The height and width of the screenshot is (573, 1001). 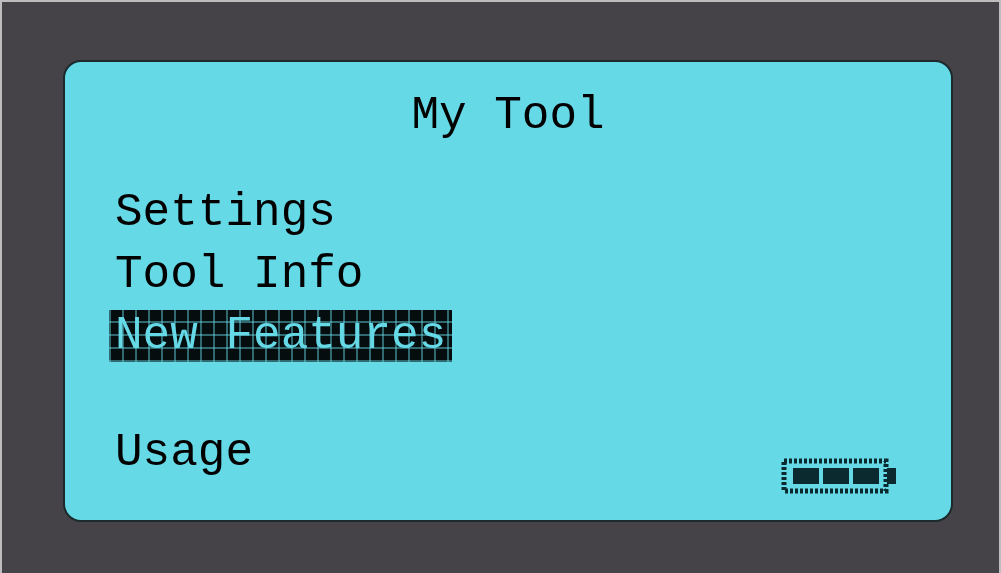 I want to click on menu-item: Settings, so click(x=225, y=213).